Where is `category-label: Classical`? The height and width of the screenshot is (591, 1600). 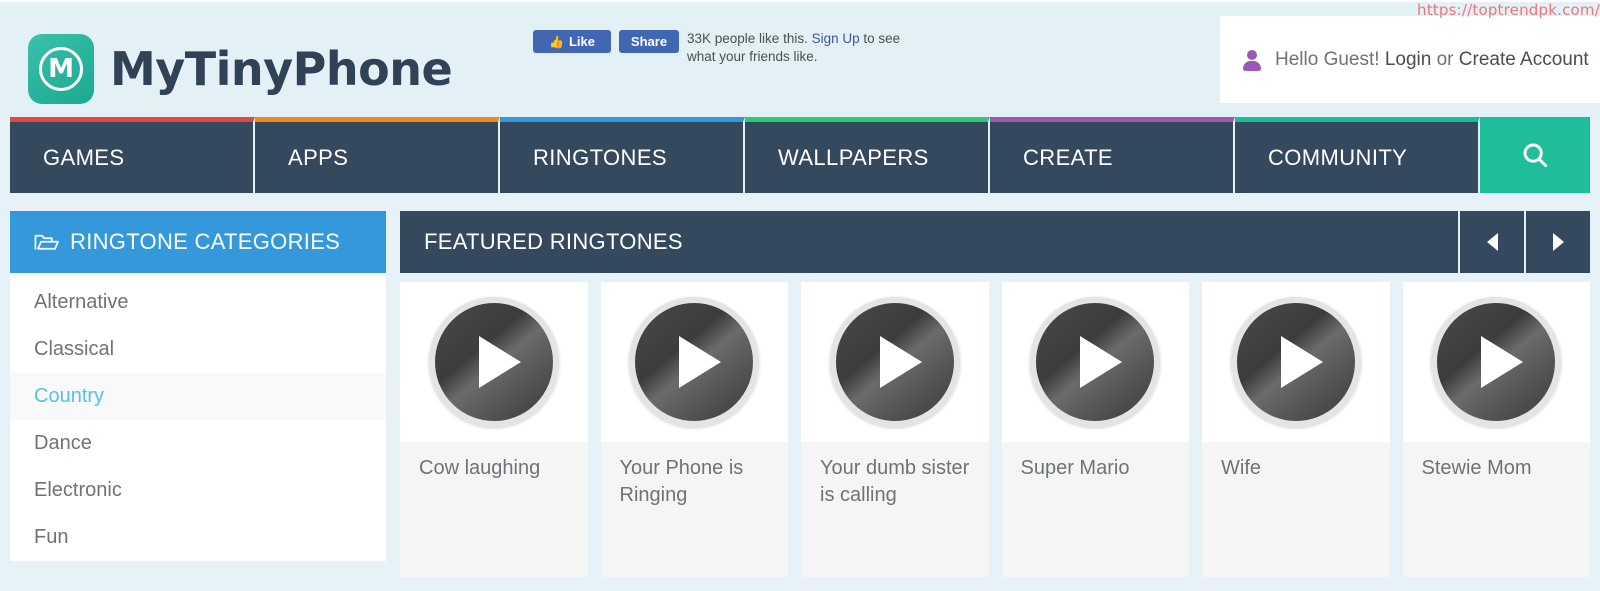
category-label: Classical is located at coordinates (74, 349).